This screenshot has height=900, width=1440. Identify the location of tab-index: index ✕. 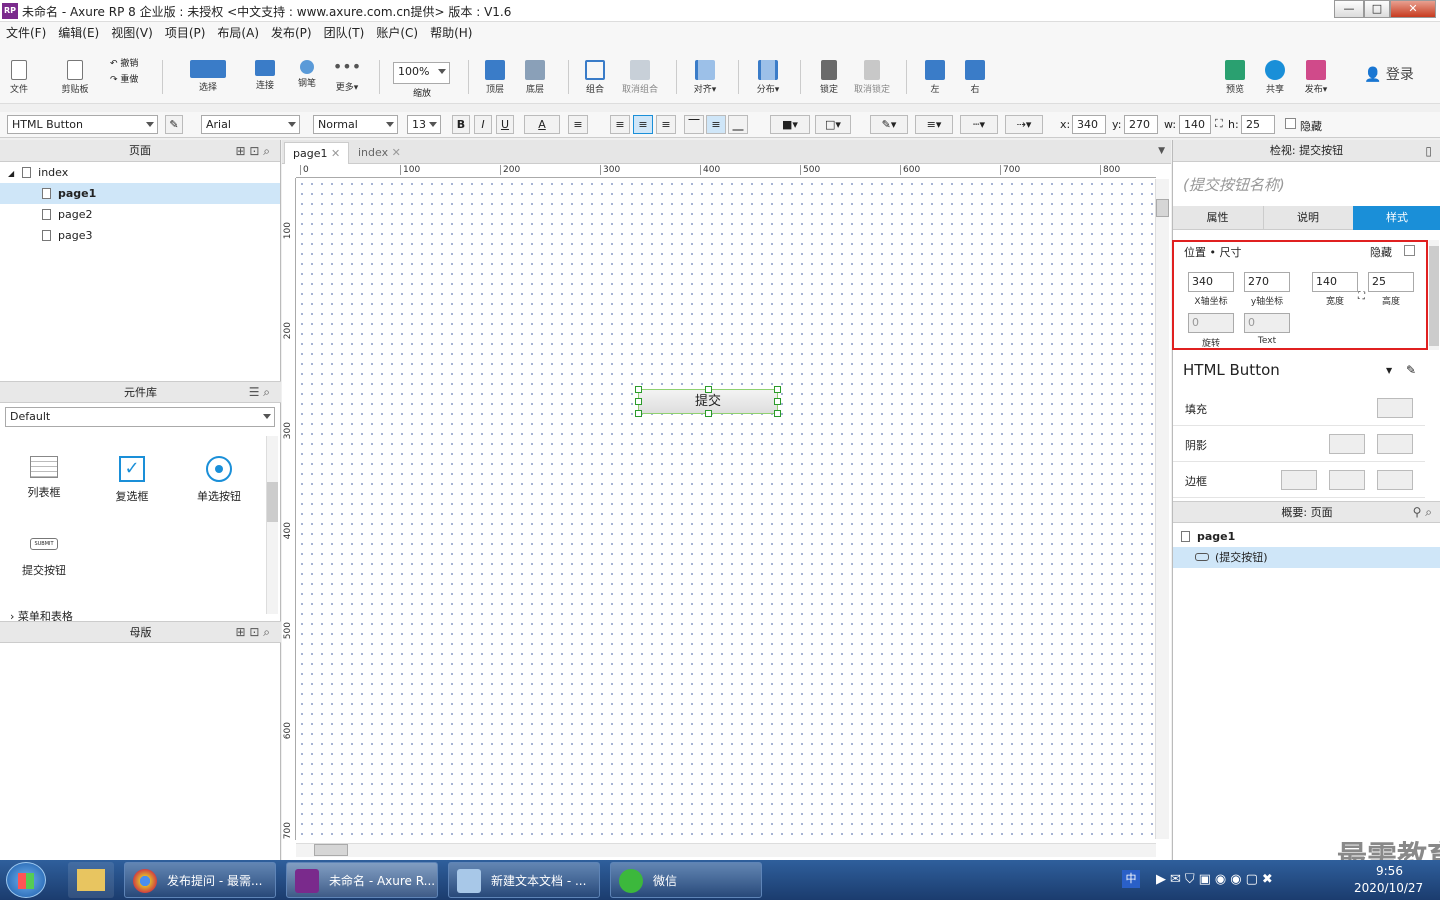
(379, 153).